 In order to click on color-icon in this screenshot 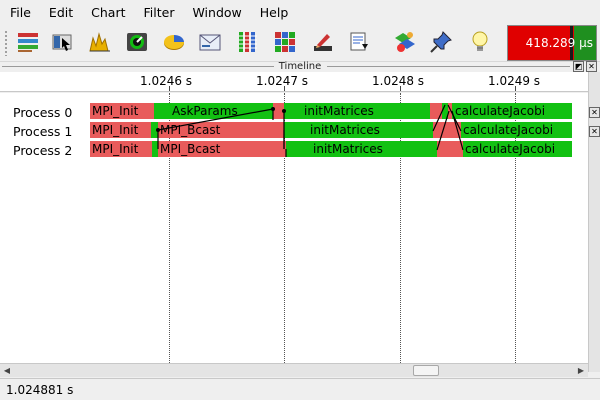, I will do `click(405, 42)`.